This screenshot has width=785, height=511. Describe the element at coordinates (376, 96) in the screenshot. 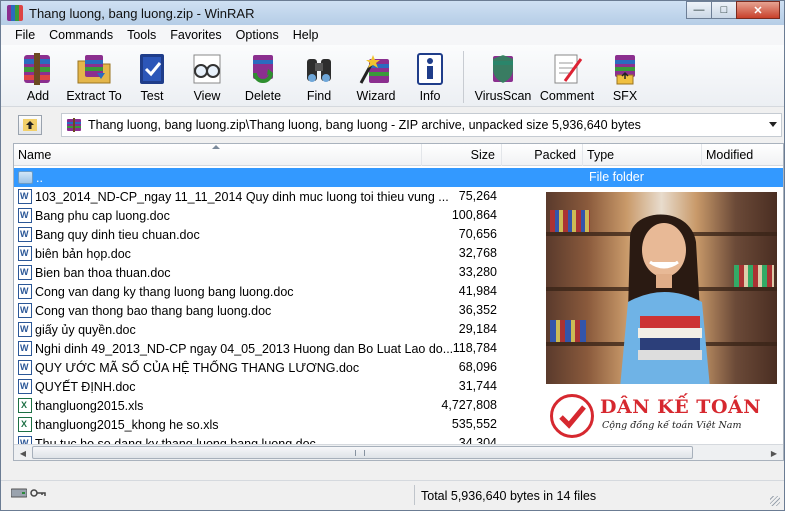

I see `wizard-label: Wizard` at that location.